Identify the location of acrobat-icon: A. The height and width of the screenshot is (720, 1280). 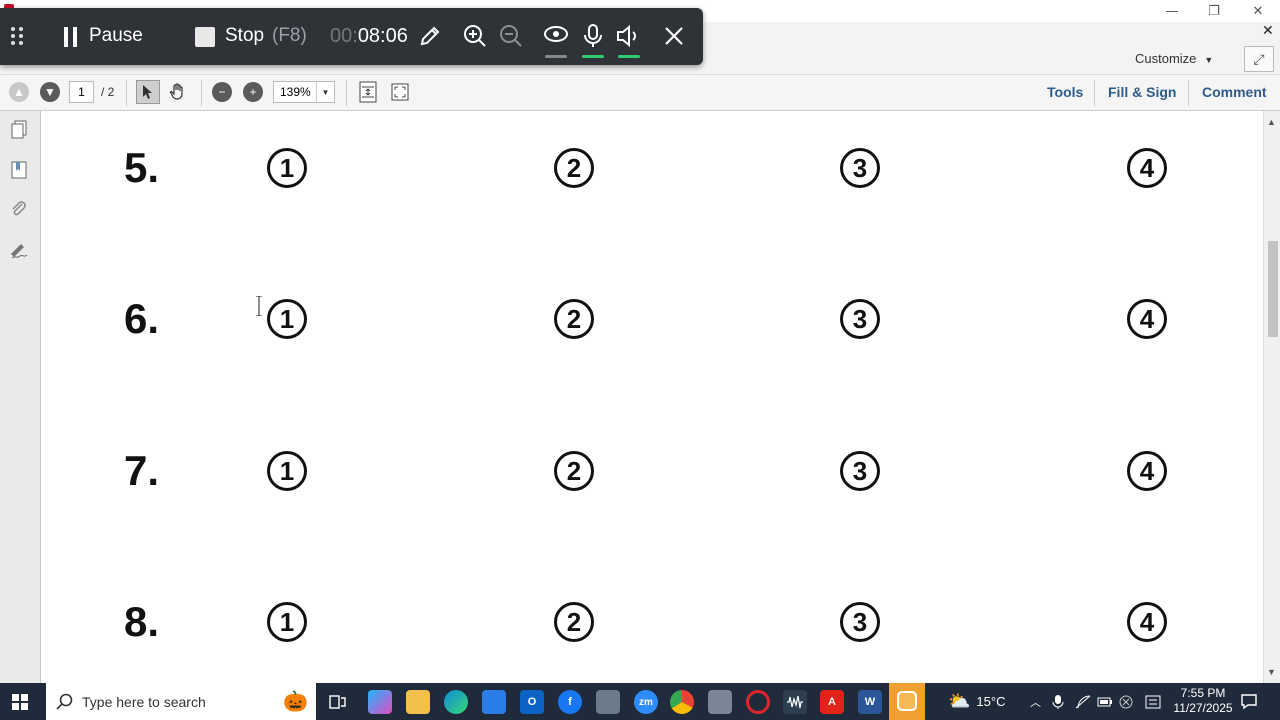
(832, 702).